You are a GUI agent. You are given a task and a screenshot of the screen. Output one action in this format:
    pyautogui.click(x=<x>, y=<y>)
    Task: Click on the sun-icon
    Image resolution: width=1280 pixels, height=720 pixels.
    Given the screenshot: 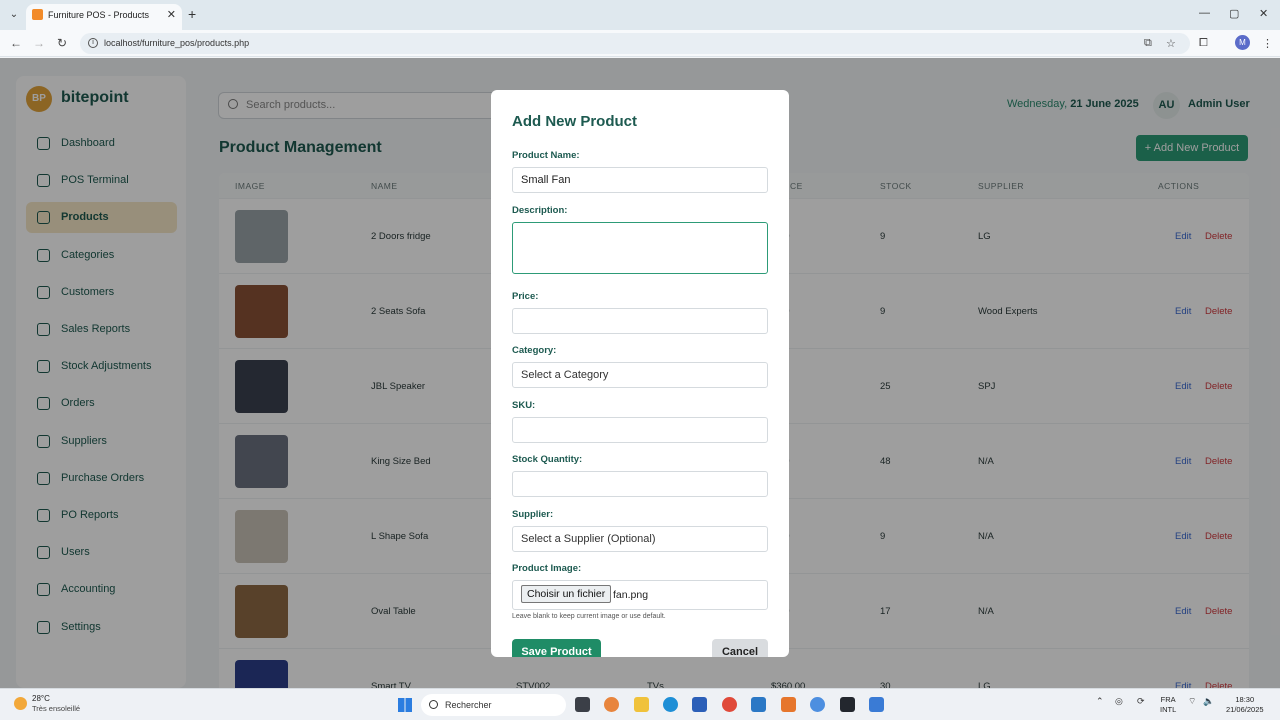 What is the action you would take?
    pyautogui.click(x=20, y=703)
    